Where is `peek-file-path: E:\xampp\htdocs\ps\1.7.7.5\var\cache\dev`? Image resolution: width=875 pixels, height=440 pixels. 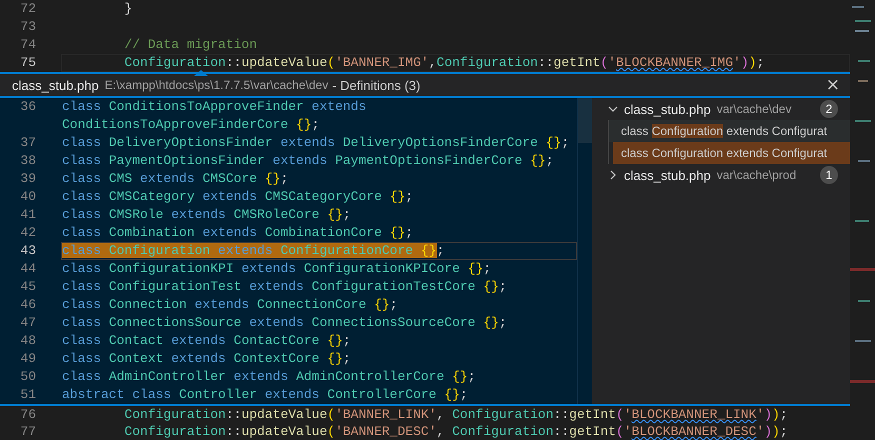 peek-file-path: E:\xampp\htdocs\ps\1.7.7.5\var\cache\dev is located at coordinates (216, 85).